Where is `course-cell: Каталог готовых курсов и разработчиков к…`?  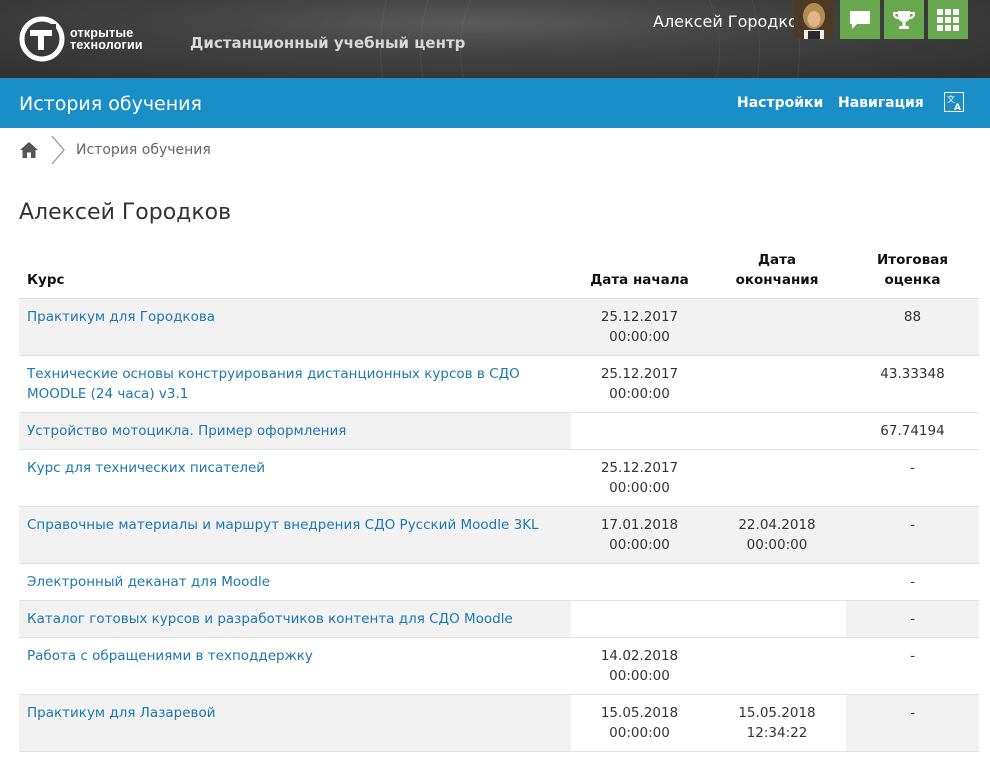
course-cell: Каталог готовых курсов и разработчиков к… is located at coordinates (295, 619).